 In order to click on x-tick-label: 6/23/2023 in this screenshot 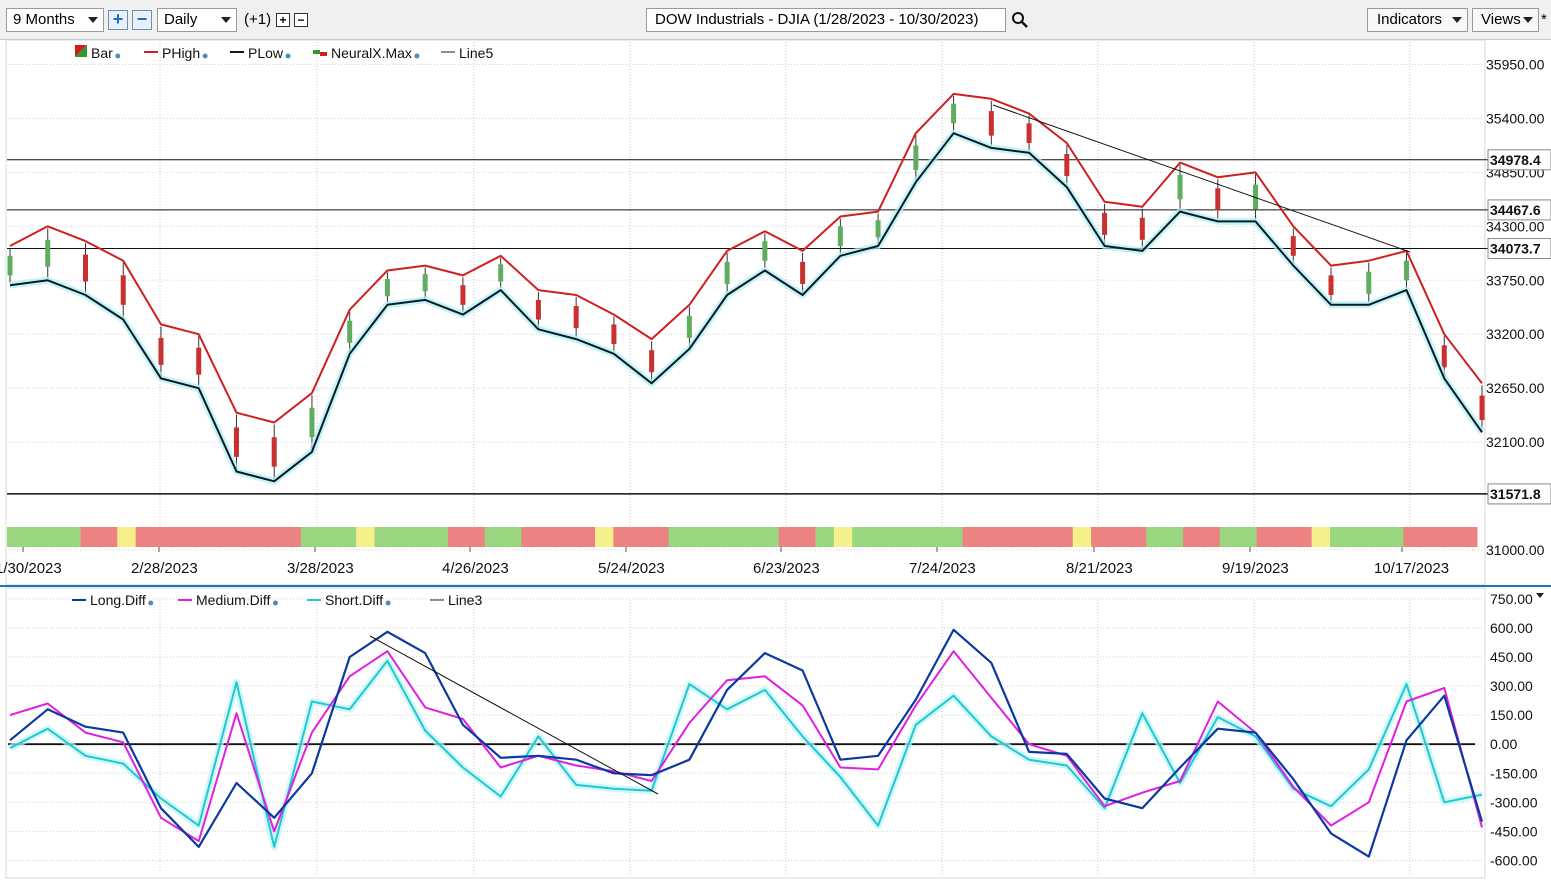, I will do `click(786, 568)`.